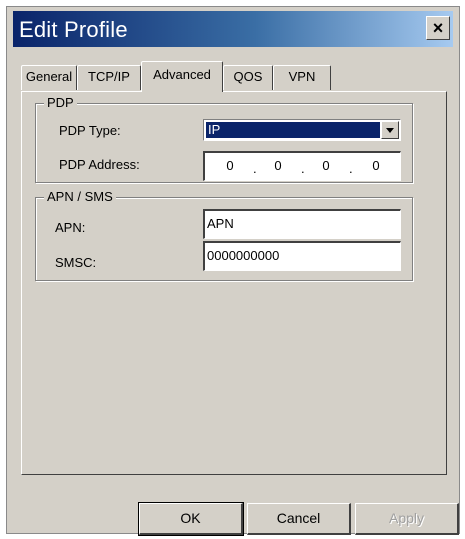 This screenshot has width=465, height=539. Describe the element at coordinates (302, 224) in the screenshot. I see `apn-field: APN` at that location.